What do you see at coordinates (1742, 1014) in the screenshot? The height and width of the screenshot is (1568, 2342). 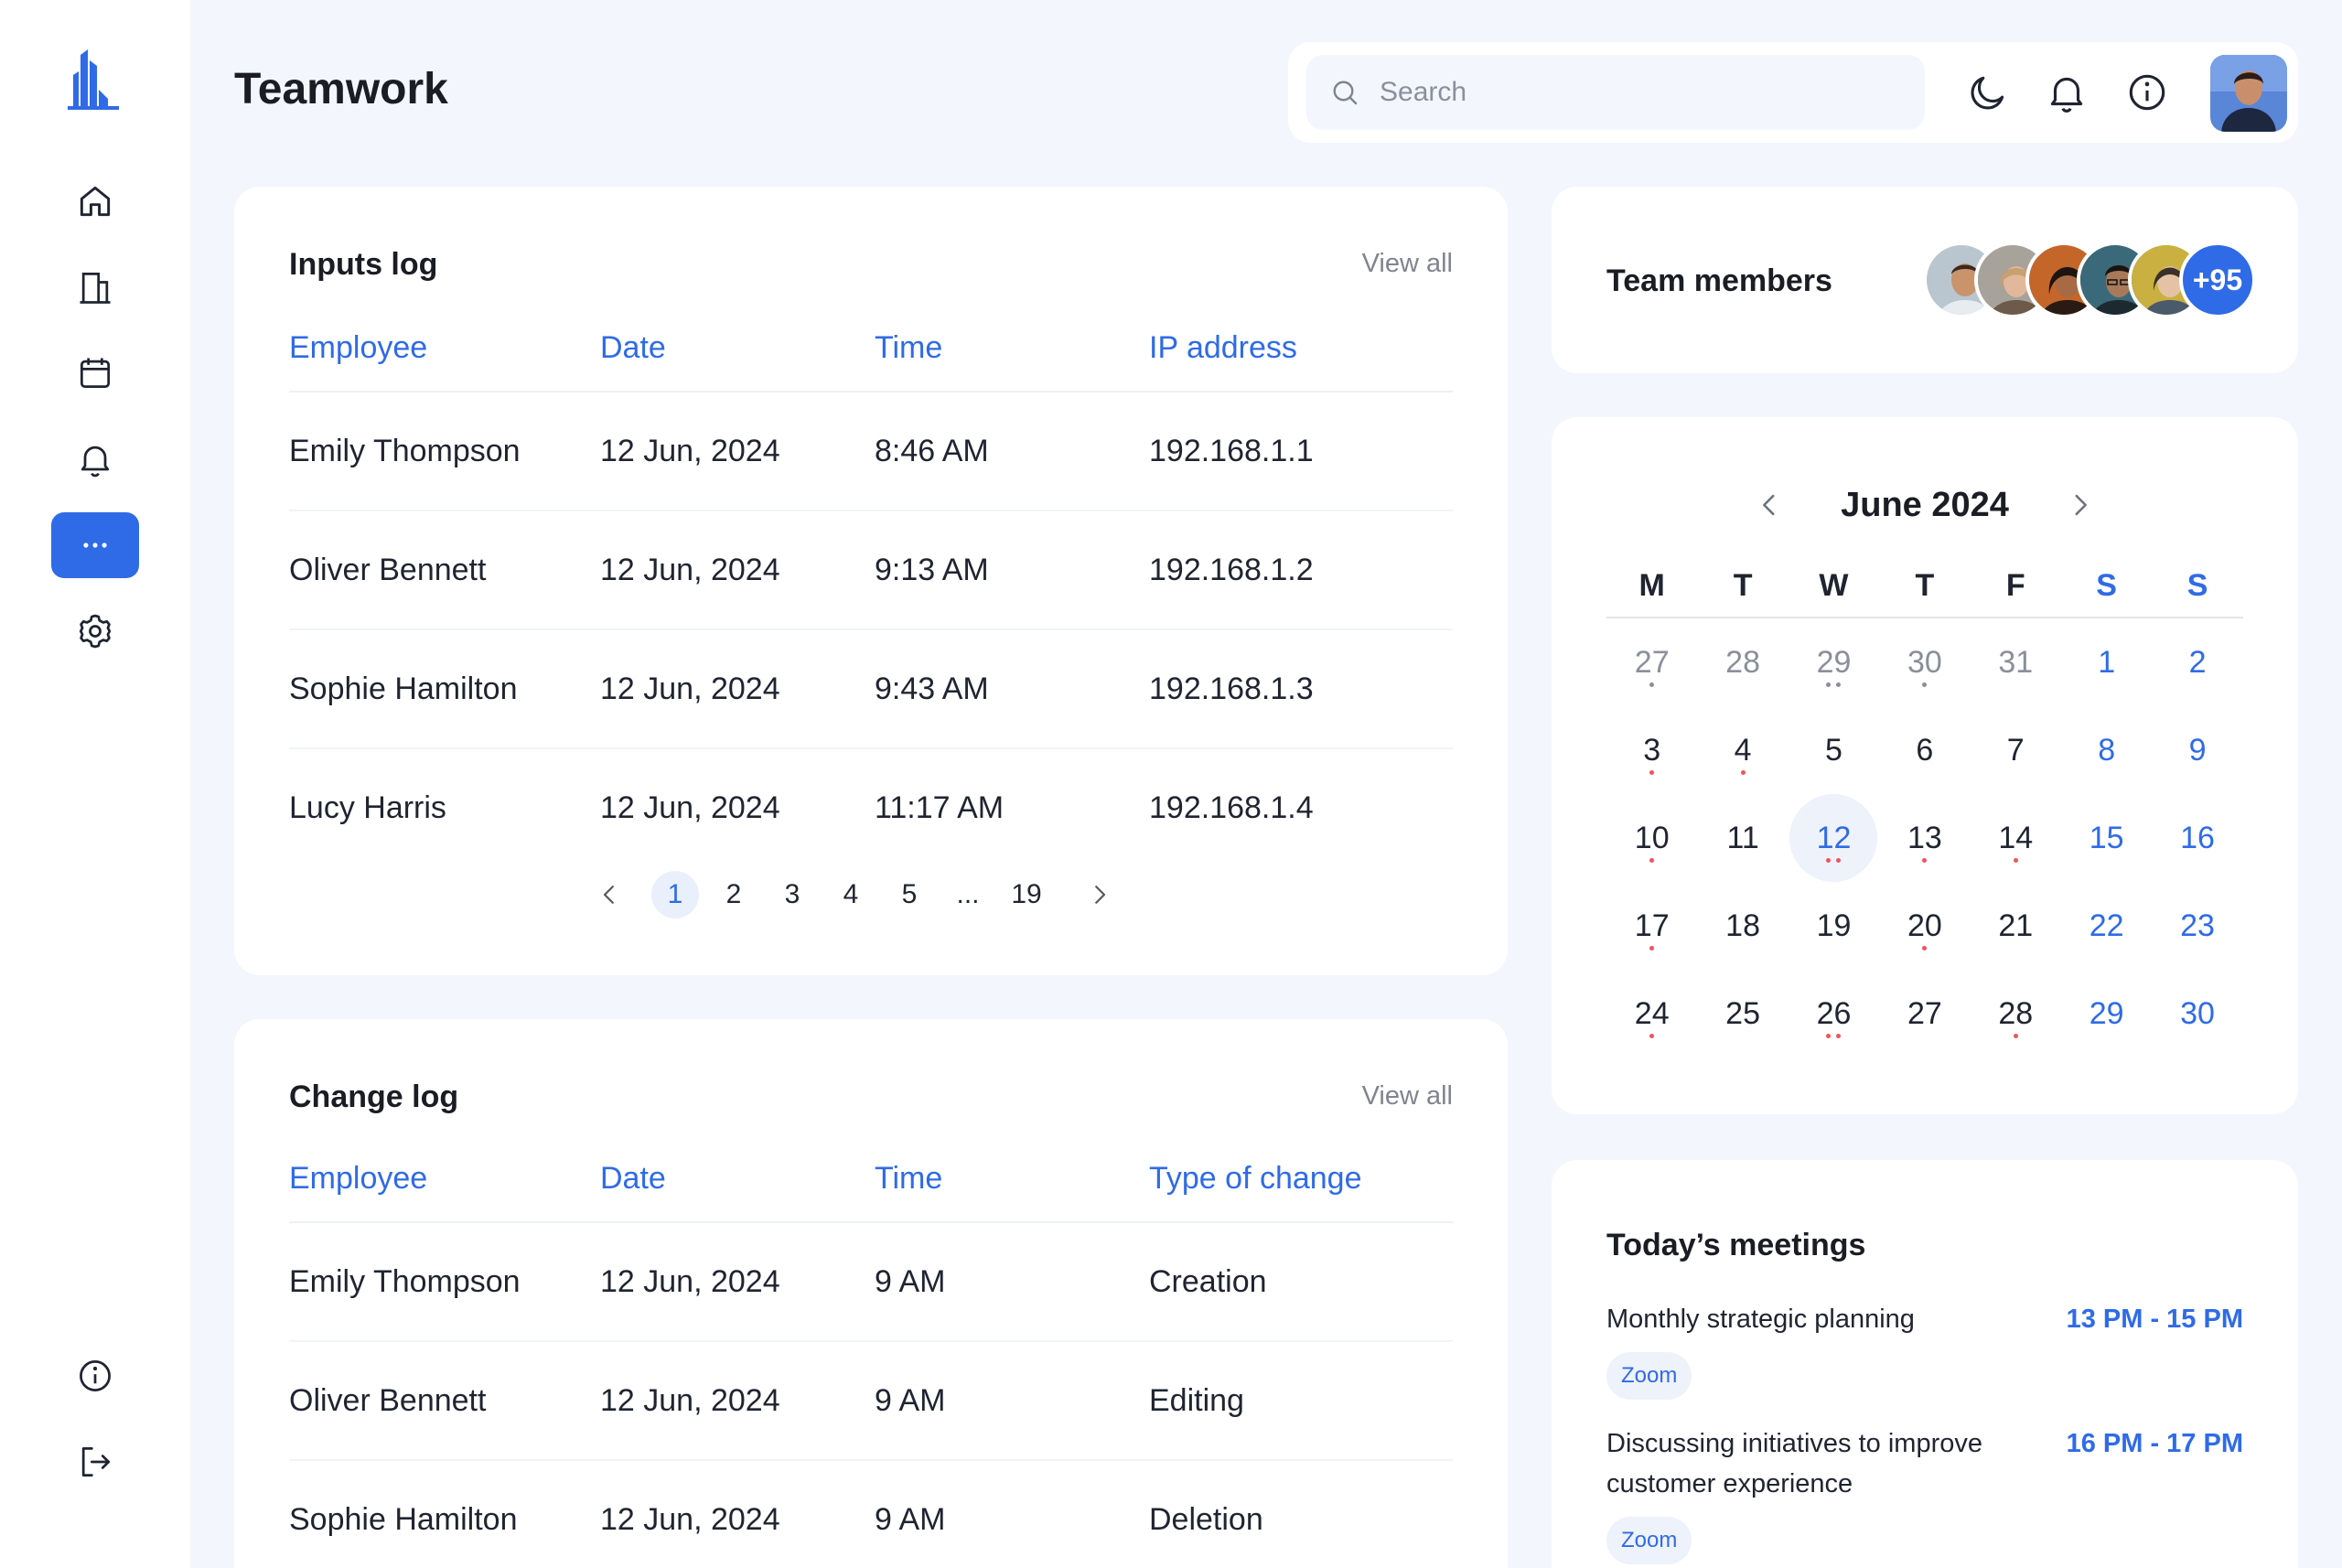 I see `calendar-day: 25` at bounding box center [1742, 1014].